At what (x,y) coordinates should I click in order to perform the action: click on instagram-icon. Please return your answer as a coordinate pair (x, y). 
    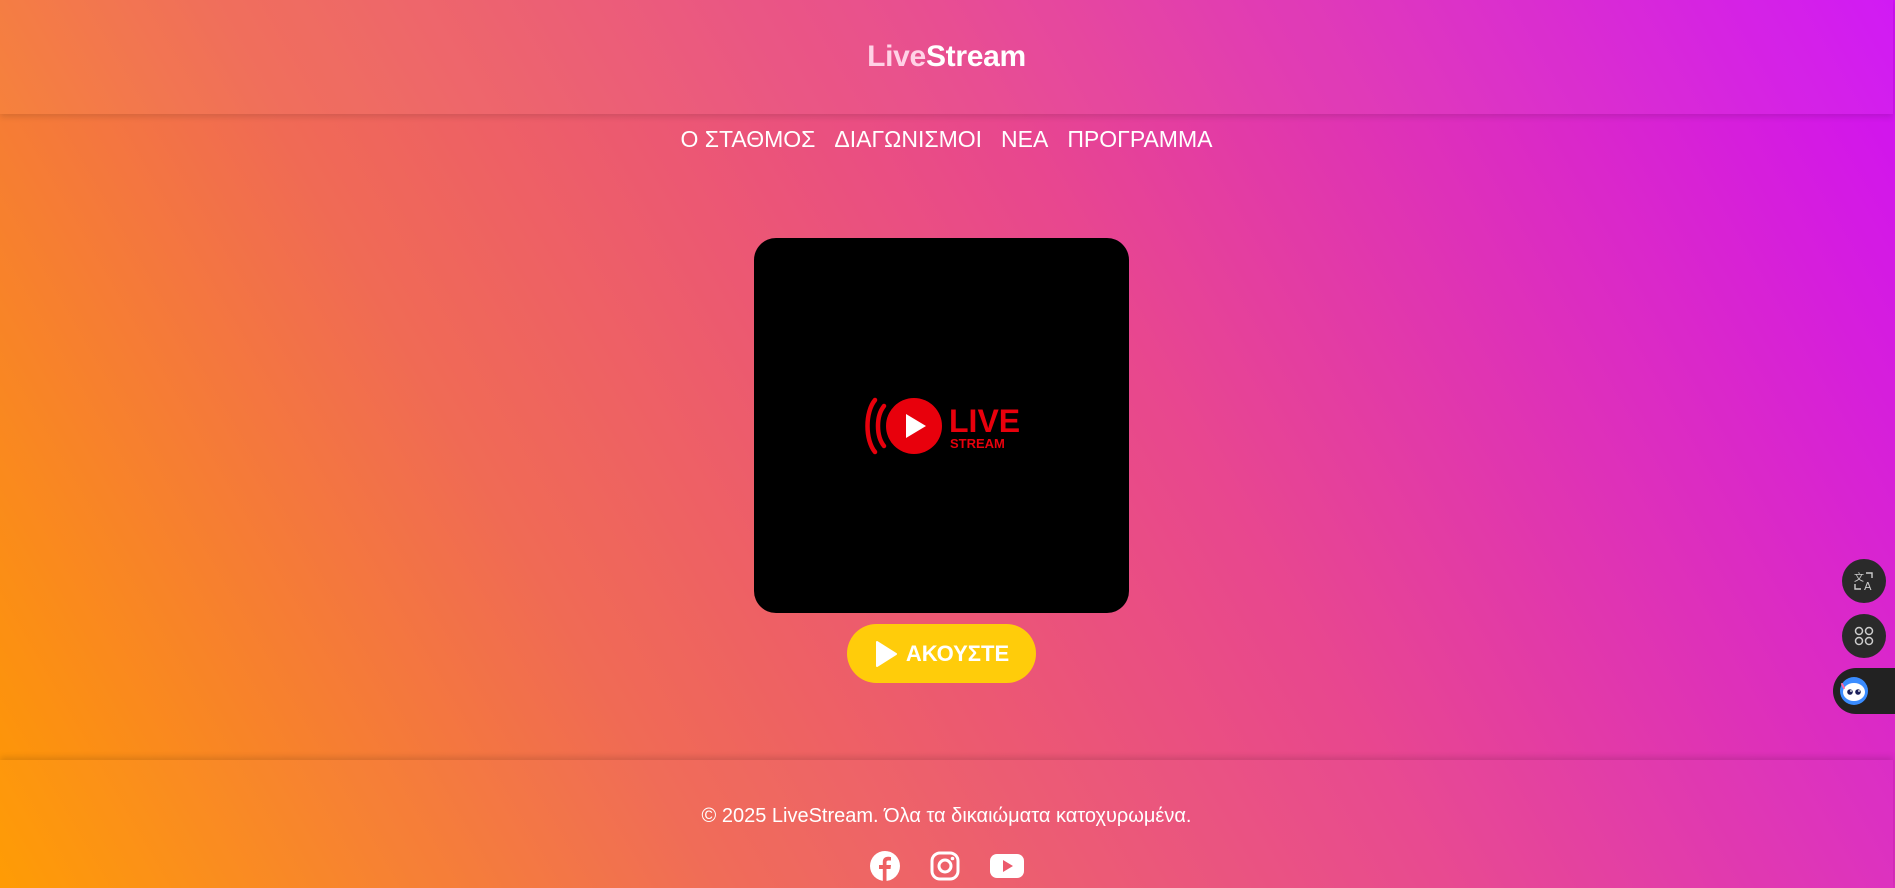
    Looking at the image, I should click on (945, 866).